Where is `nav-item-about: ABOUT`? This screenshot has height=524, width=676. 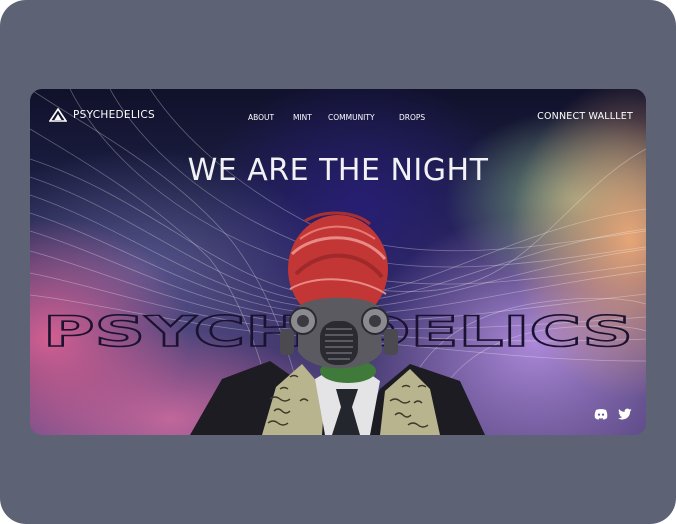
nav-item-about: ABOUT is located at coordinates (261, 117).